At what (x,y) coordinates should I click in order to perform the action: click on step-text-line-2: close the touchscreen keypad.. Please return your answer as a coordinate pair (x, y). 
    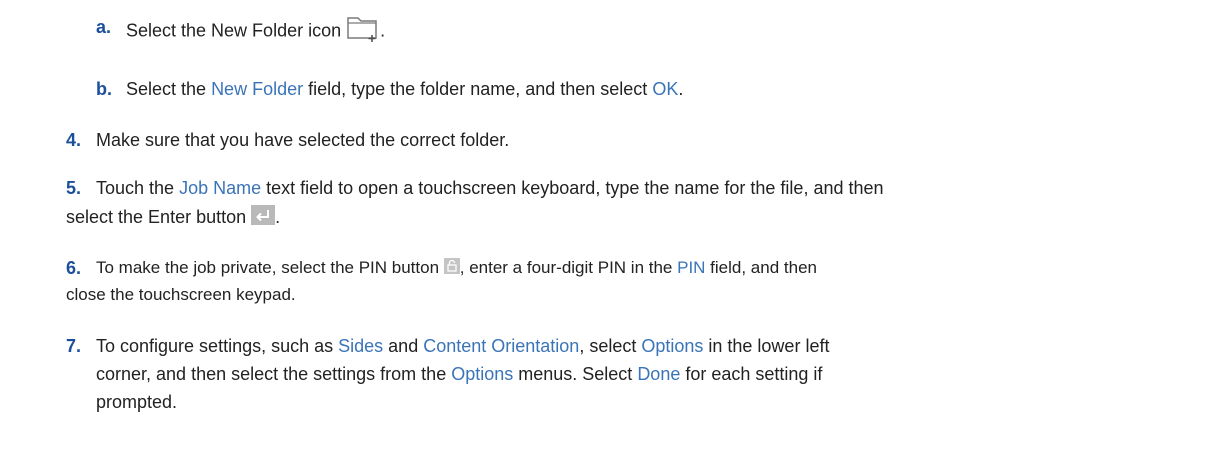
    Looking at the image, I should click on (181, 294).